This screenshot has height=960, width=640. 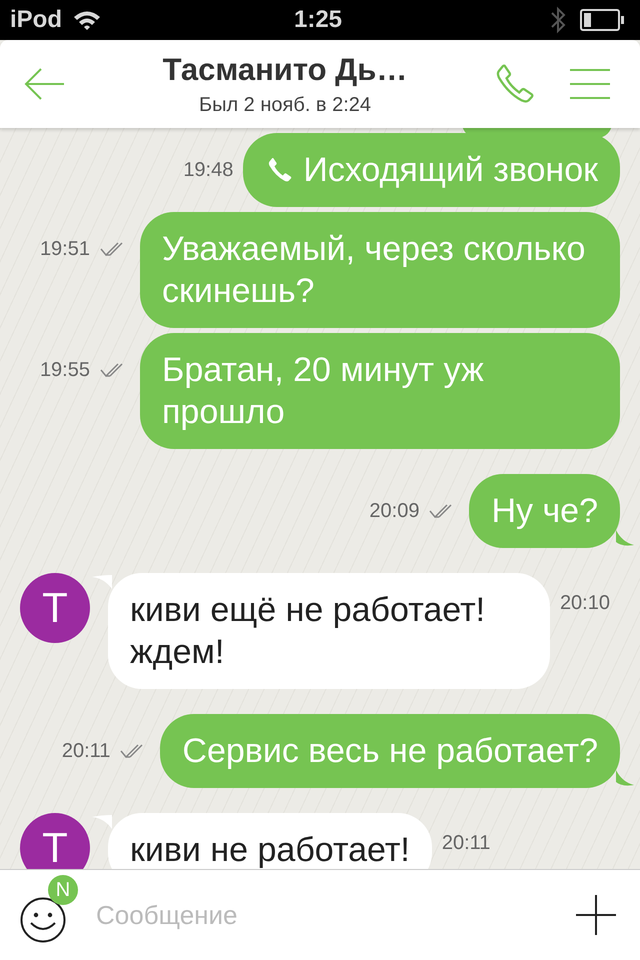 What do you see at coordinates (208, 170) in the screenshot?
I see `message-time: 19:48` at bounding box center [208, 170].